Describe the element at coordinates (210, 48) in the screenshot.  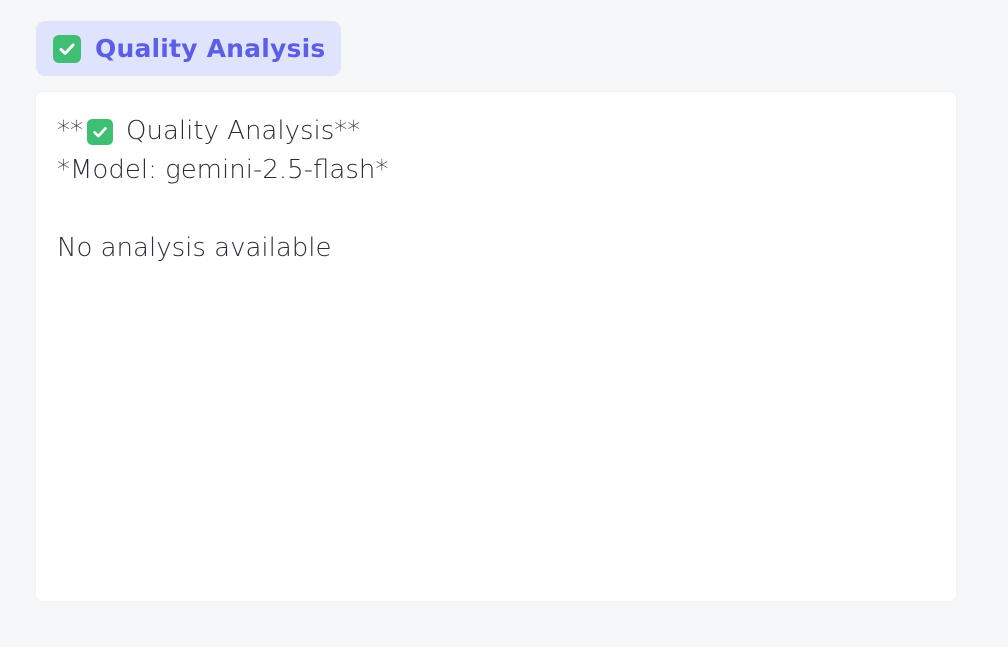
I see `section-title: Quality Analysis` at that location.